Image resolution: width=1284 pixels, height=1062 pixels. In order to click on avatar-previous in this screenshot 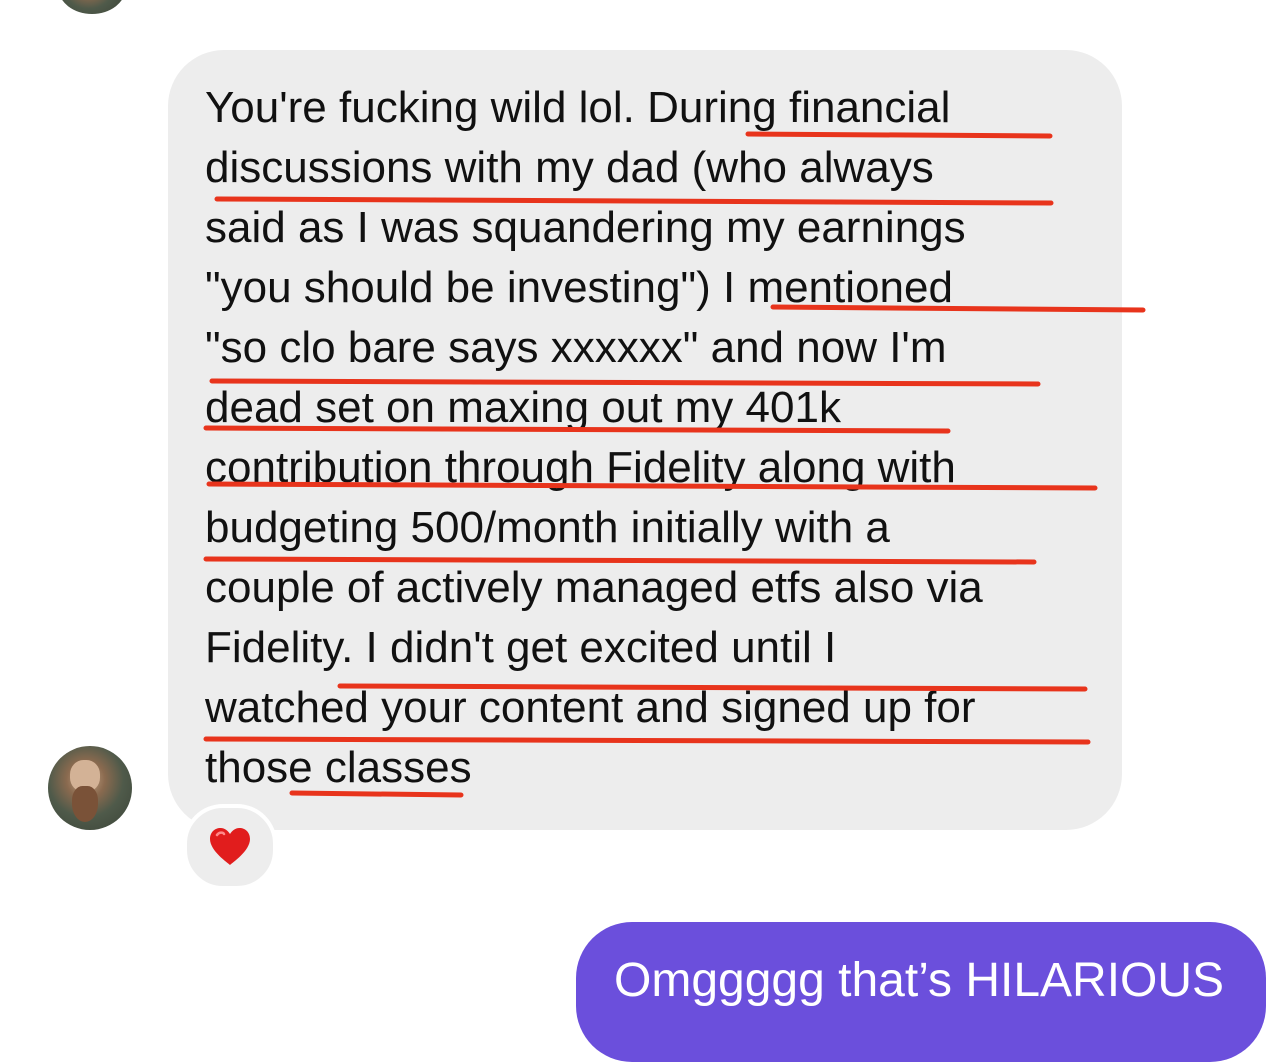, I will do `click(92, 7)`.